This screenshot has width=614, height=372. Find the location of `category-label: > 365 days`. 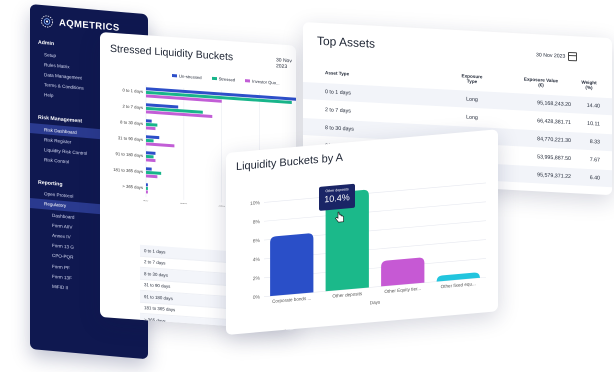

category-label: > 365 days is located at coordinates (132, 187).